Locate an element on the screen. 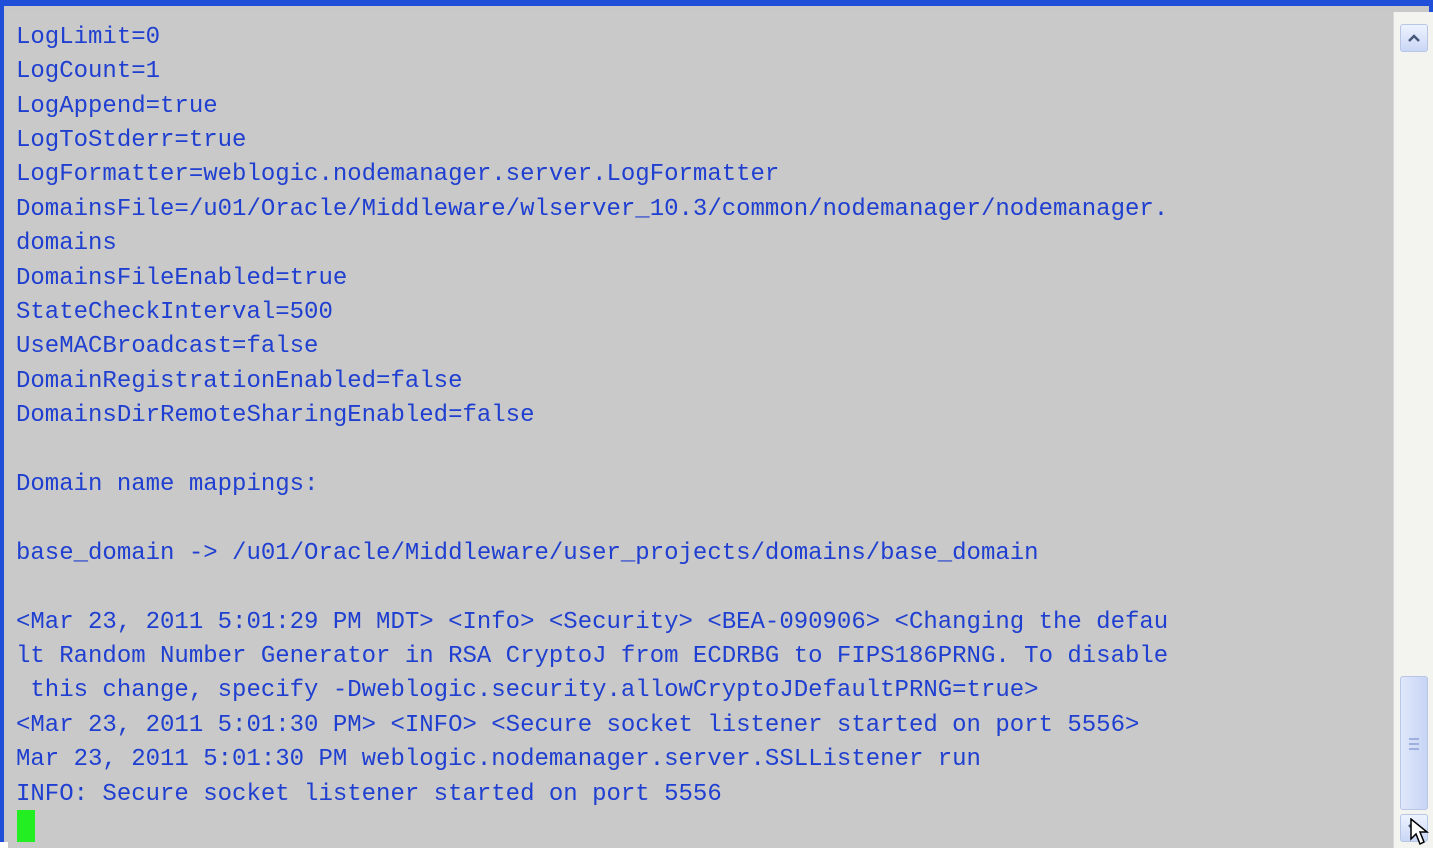  terminal-line: LogAppend=true is located at coordinates (117, 106).